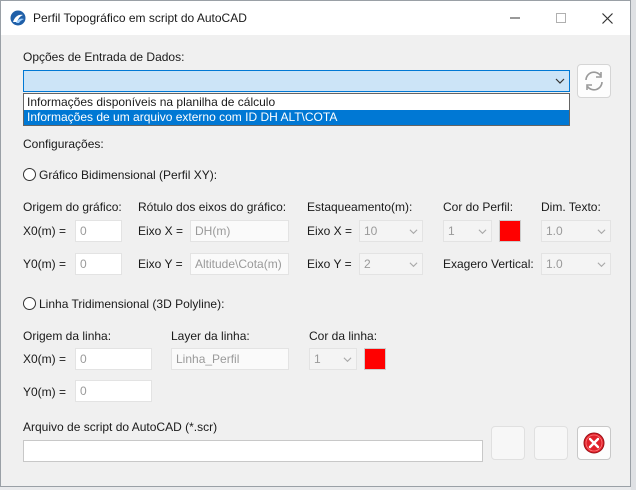 The height and width of the screenshot is (490, 636). Describe the element at coordinates (45, 264) in the screenshot. I see `graph-y0-label: Y0(m) =` at that location.